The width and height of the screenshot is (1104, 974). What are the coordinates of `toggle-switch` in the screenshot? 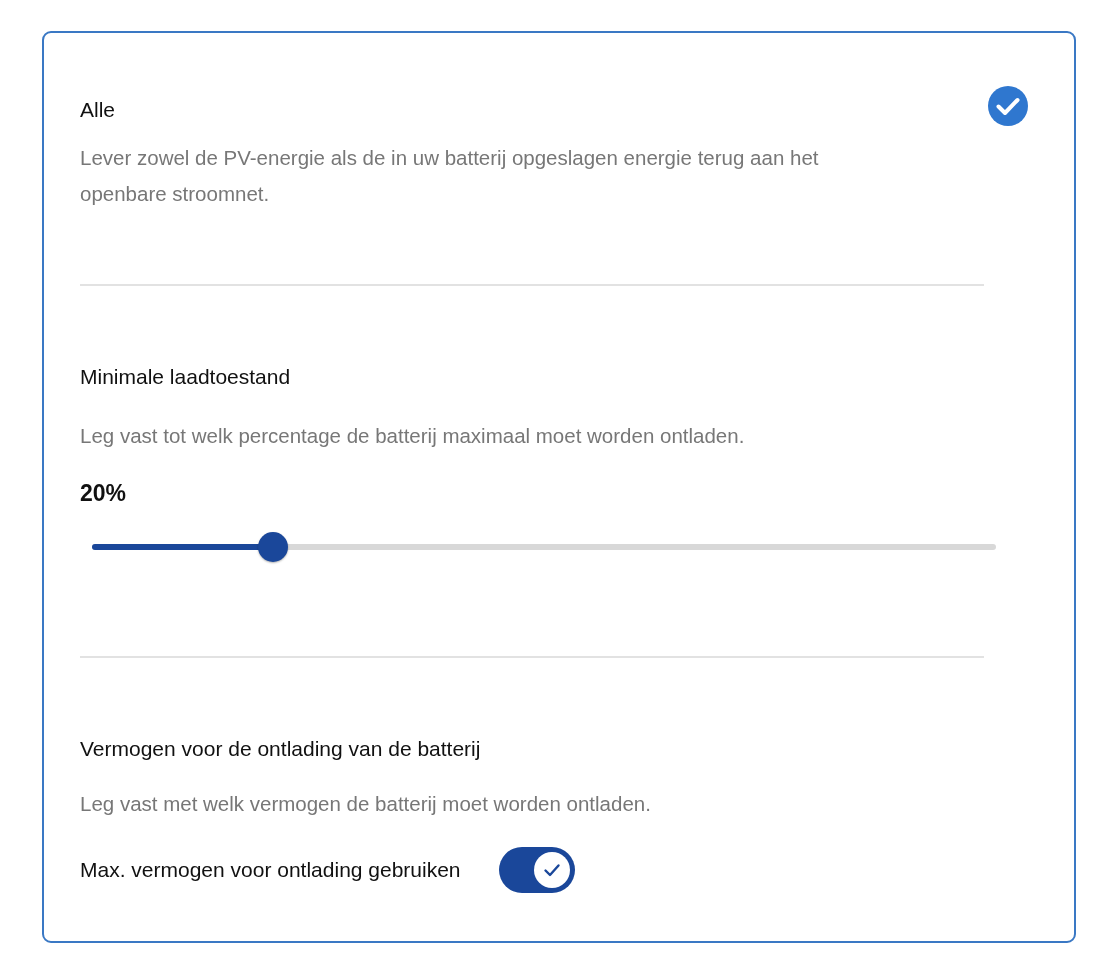 It's located at (536, 870).